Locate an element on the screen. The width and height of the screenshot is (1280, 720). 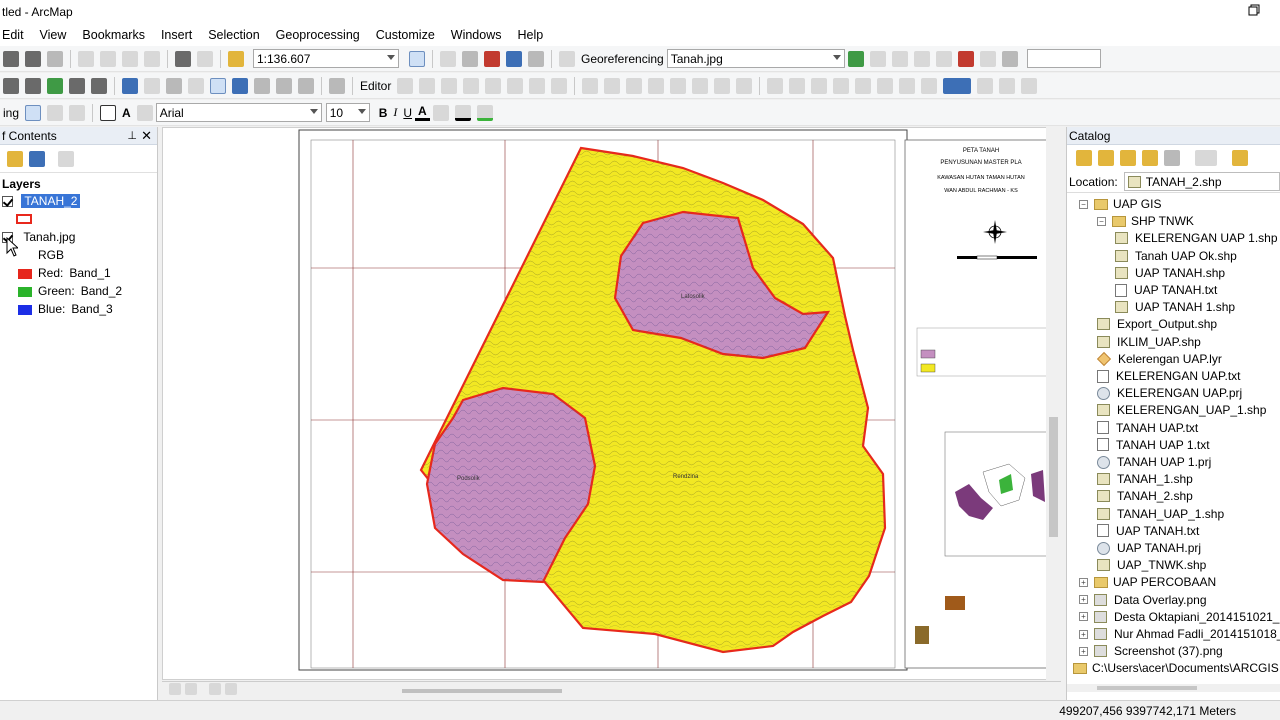
fixed-zoom-in-icon is located at coordinates (77, 85).